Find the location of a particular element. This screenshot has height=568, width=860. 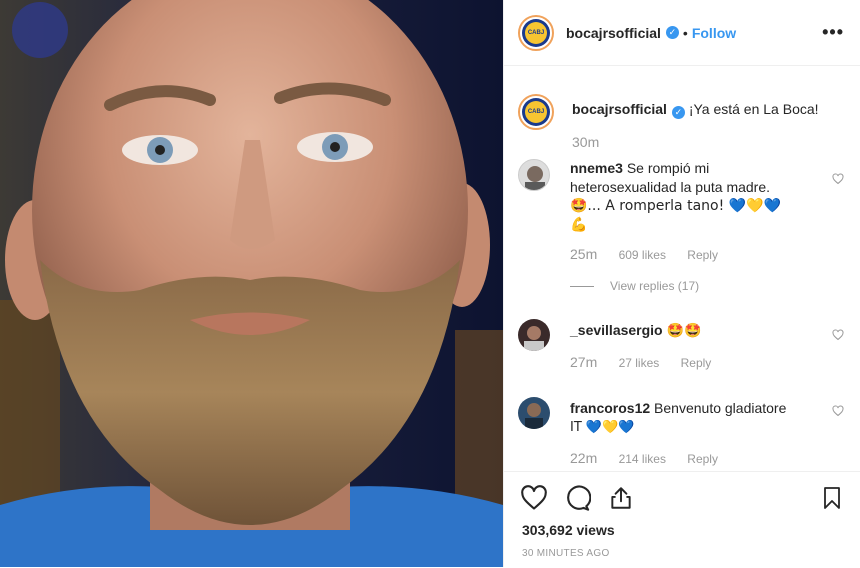

caption-username: bocajrsofficial is located at coordinates (619, 109).